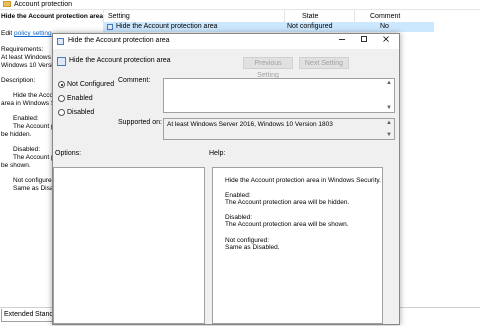 Image resolution: width=480 pixels, height=326 pixels. Describe the element at coordinates (279, 95) in the screenshot. I see `comment-textarea: ▲ ▼` at that location.